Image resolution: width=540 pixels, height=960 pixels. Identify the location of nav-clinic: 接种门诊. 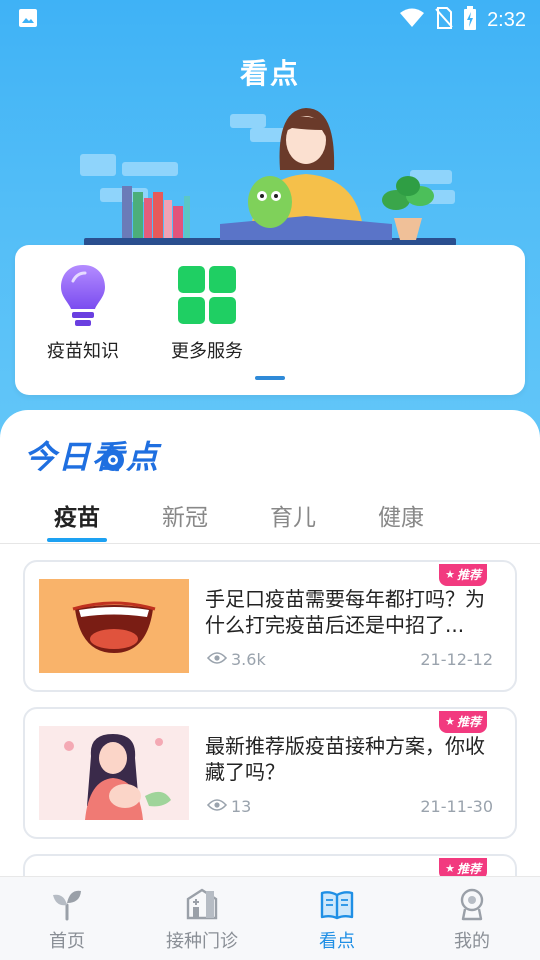
(202, 920).